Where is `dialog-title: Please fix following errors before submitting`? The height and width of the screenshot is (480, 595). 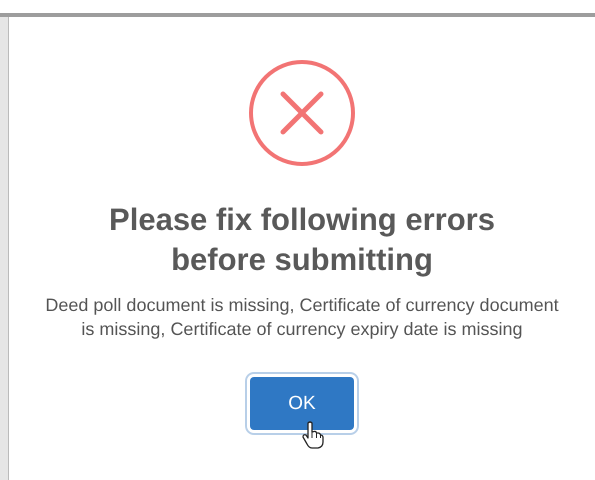 dialog-title: Please fix following errors before submitting is located at coordinates (302, 240).